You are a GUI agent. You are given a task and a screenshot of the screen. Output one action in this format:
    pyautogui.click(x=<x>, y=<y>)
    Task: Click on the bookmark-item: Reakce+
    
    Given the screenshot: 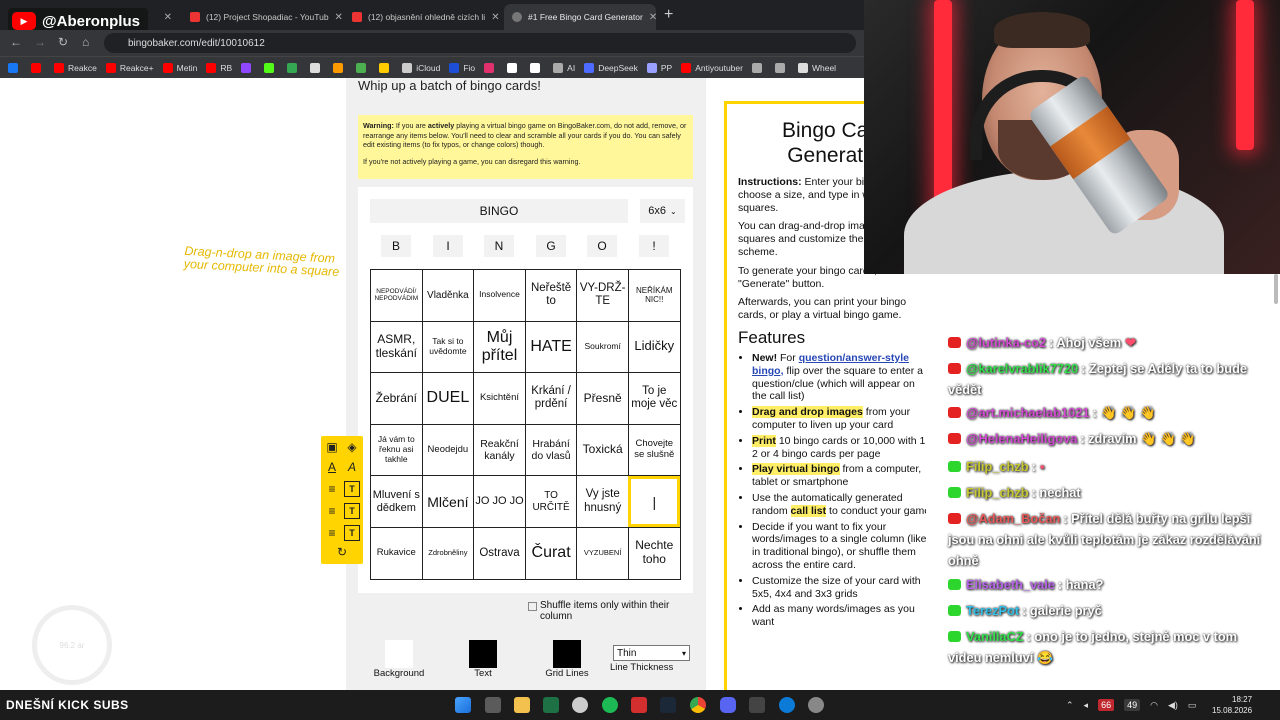 What is the action you would take?
    pyautogui.click(x=129, y=67)
    